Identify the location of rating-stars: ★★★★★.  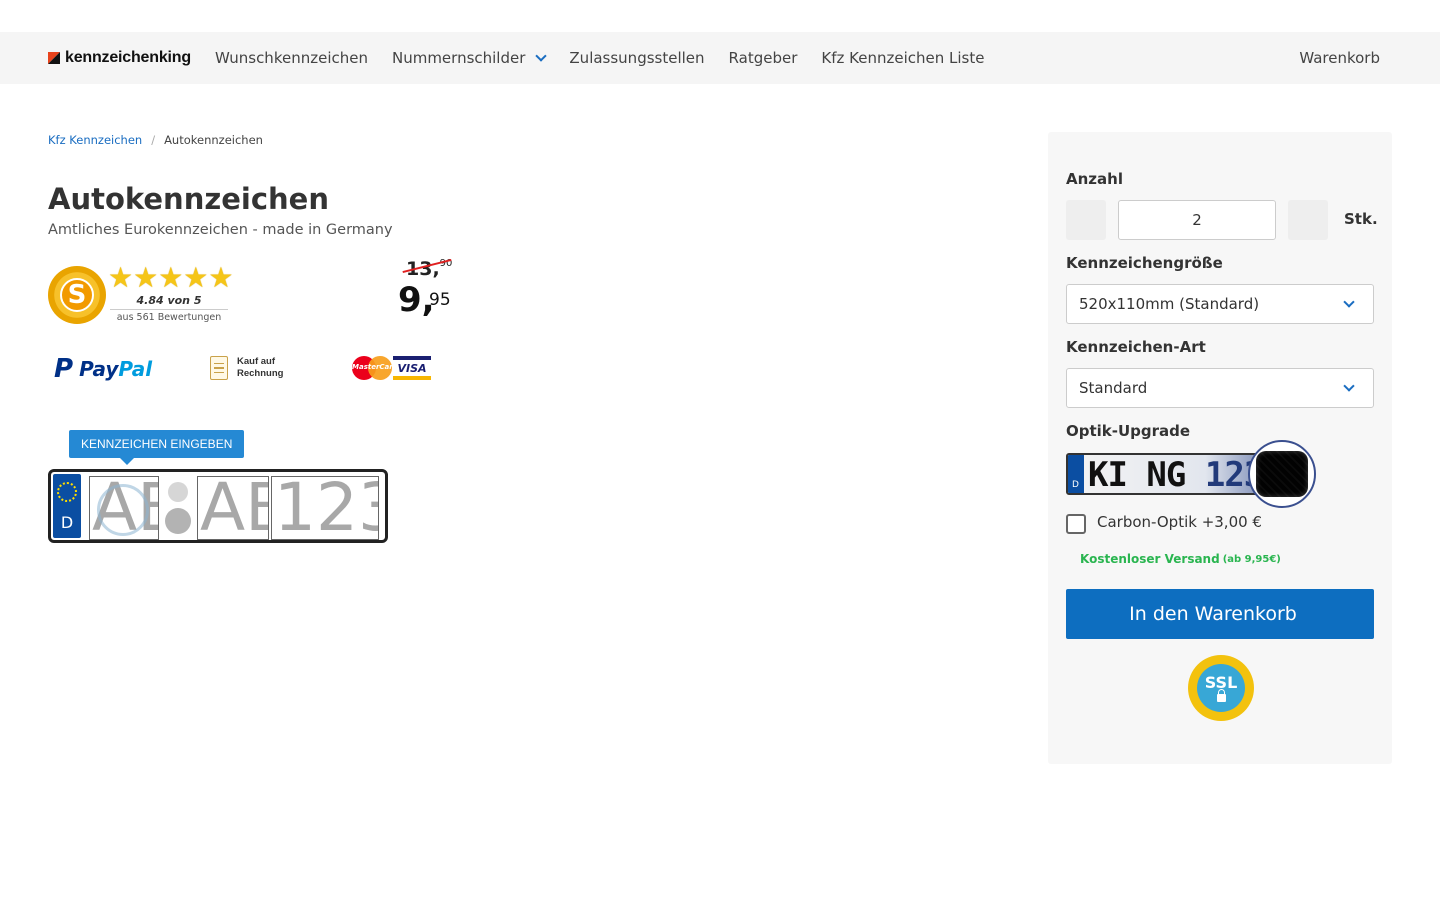
(171, 277).